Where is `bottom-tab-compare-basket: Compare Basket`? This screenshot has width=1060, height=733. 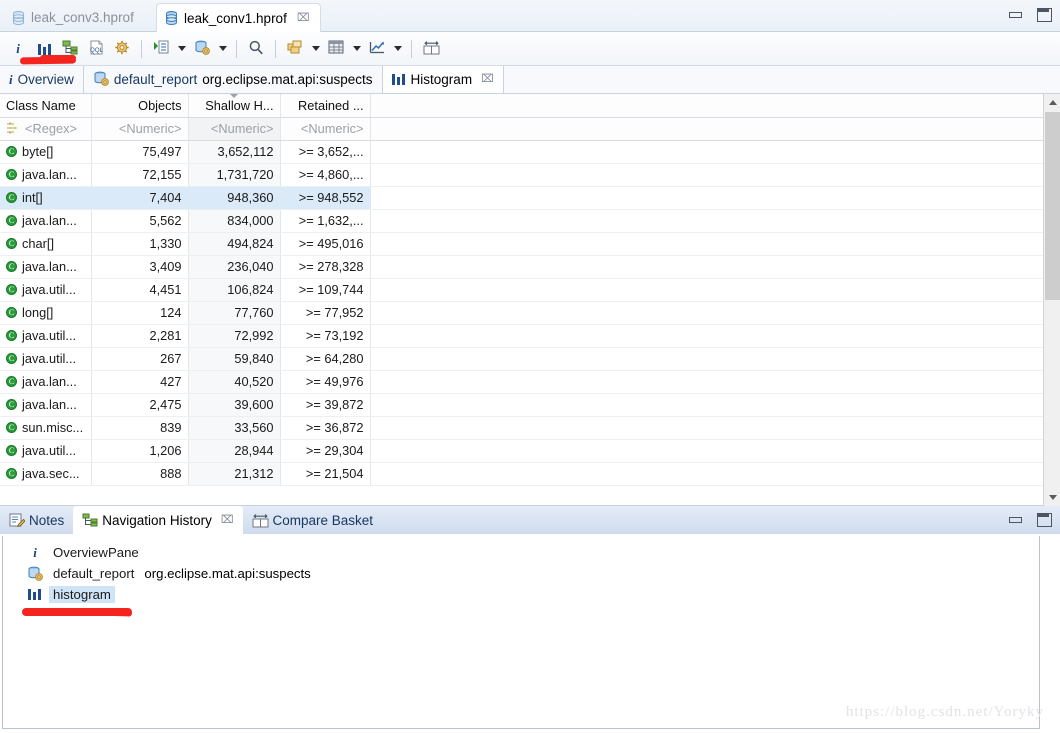 bottom-tab-compare-basket: Compare Basket is located at coordinates (313, 520).